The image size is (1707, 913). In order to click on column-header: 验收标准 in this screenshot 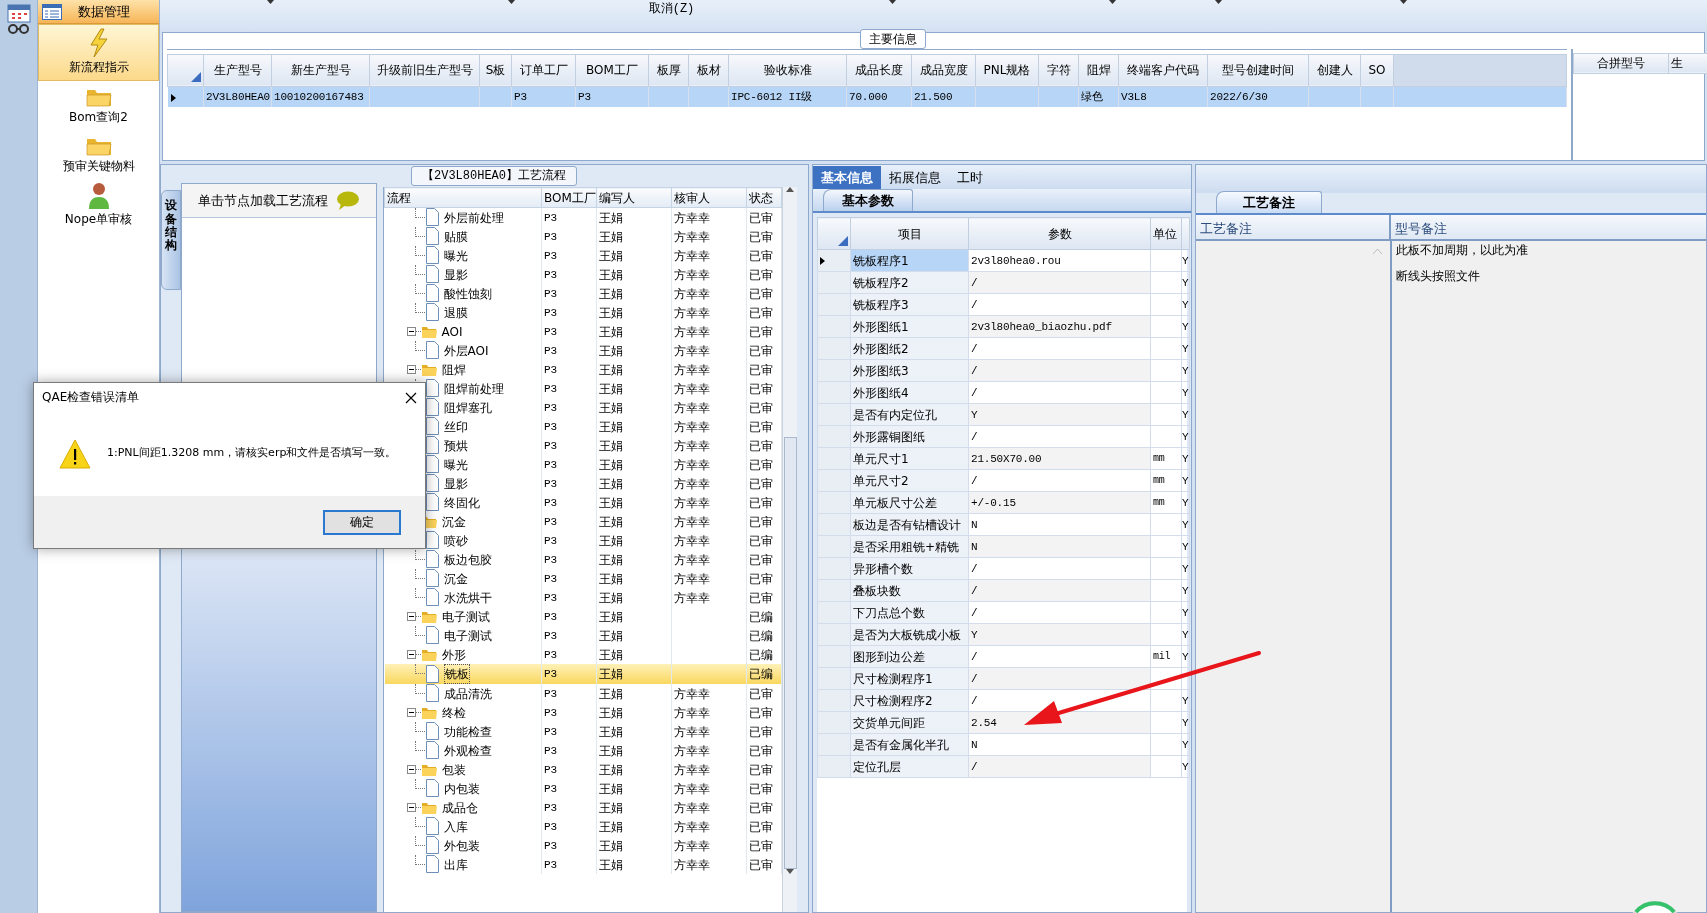, I will do `click(787, 70)`.